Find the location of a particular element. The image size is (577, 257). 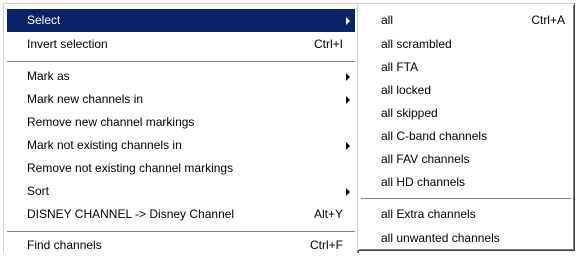

menu-item-label: all skipped is located at coordinates (409, 113).